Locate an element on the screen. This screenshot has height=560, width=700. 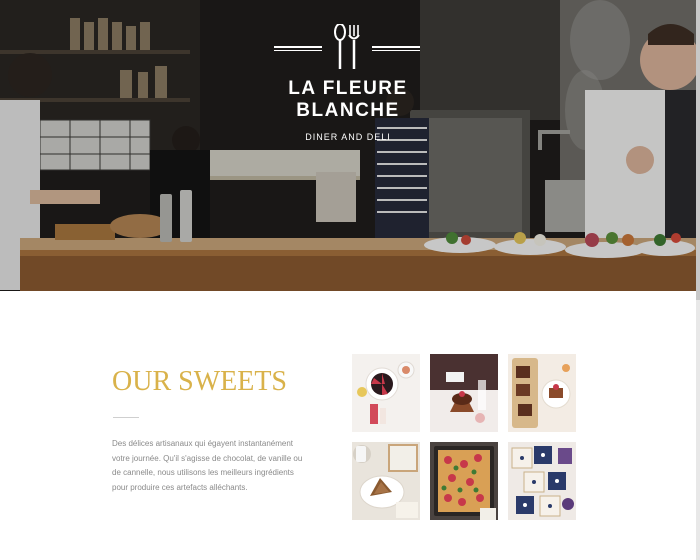
brand-logo: LA FLEURE BLANCHE DINER AND DELI is located at coordinates (348, 83).